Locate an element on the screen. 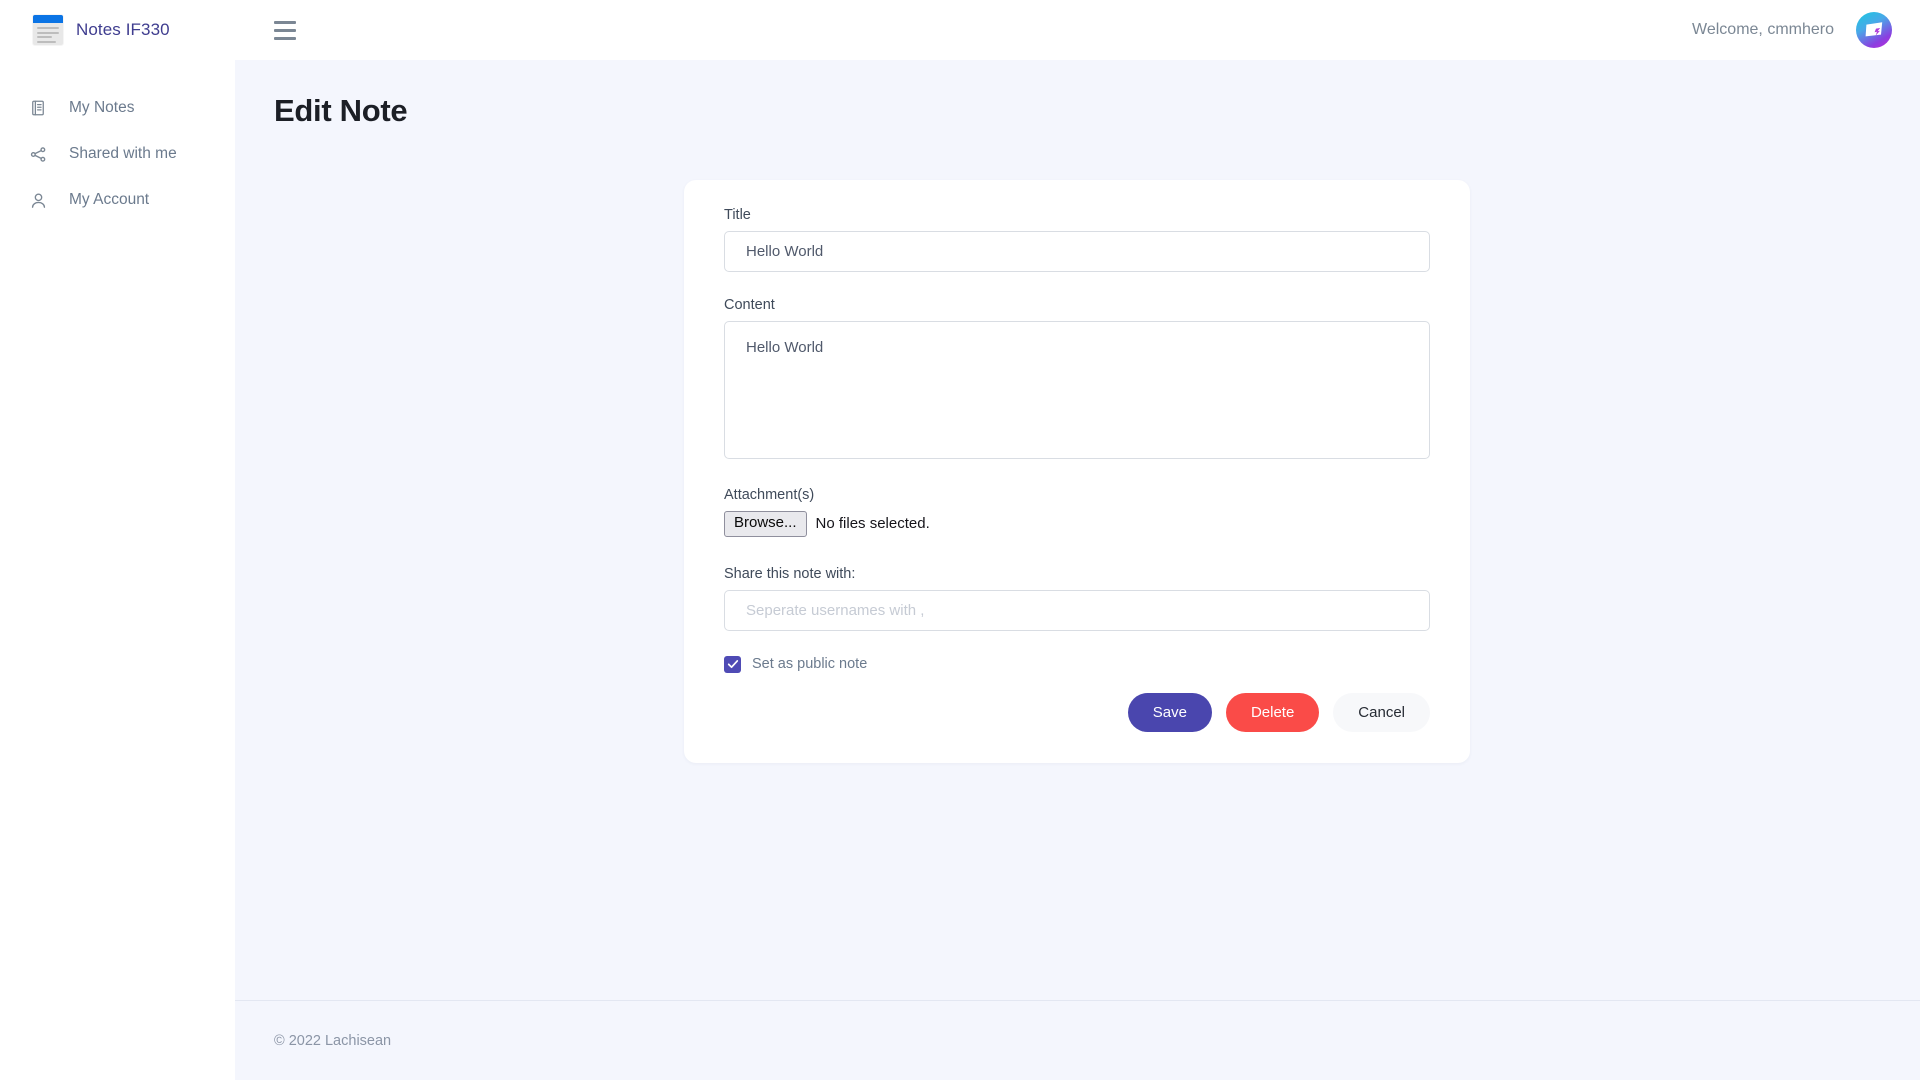 This screenshot has height=1080, width=1920. content-label: Content is located at coordinates (749, 305).